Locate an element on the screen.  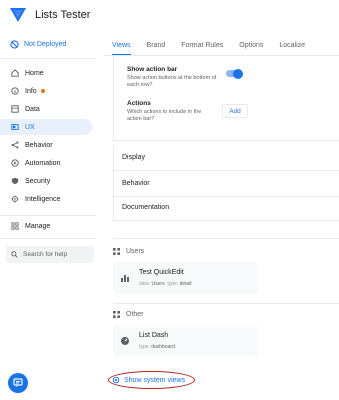
sidebar-item-label: Behavior is located at coordinates (39, 145).